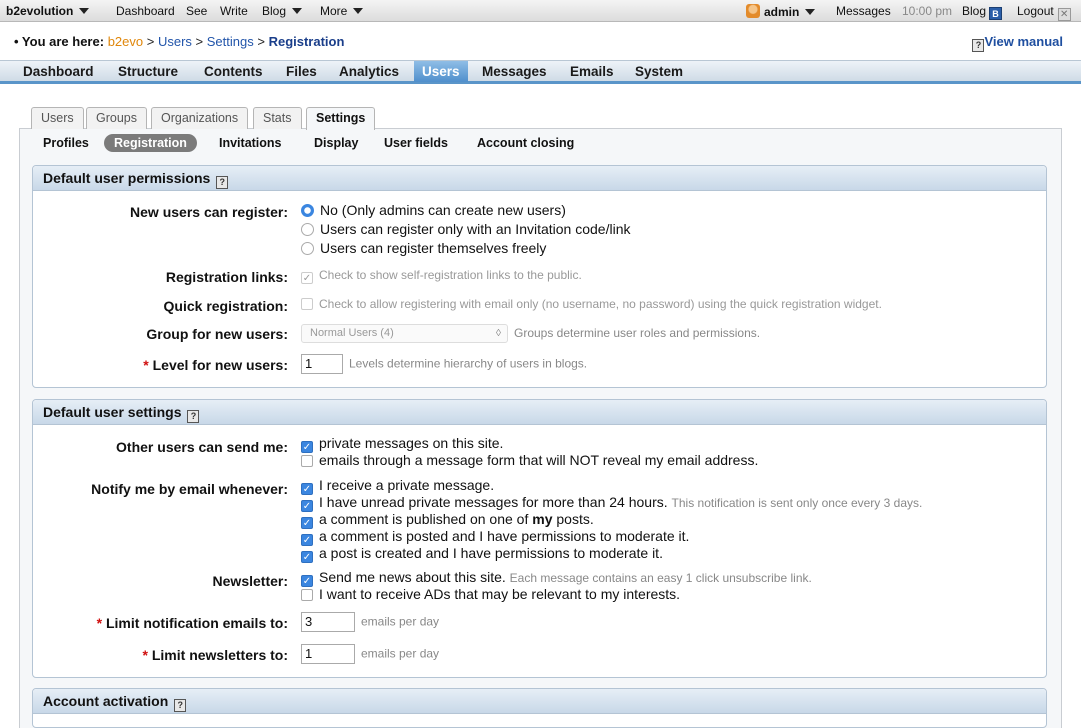 This screenshot has width=1081, height=728. What do you see at coordinates (416, 143) in the screenshot?
I see `subtab-user-fields: User fields` at bounding box center [416, 143].